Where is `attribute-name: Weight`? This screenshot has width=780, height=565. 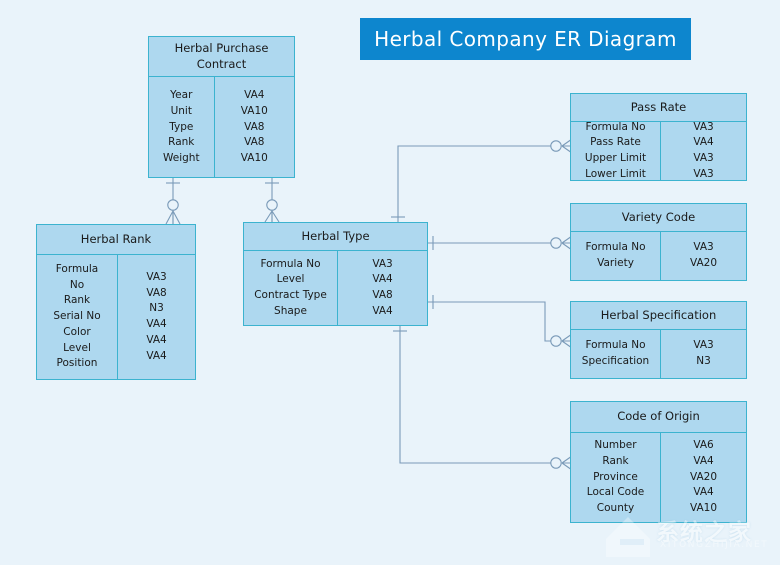
attribute-name: Weight is located at coordinates (181, 158).